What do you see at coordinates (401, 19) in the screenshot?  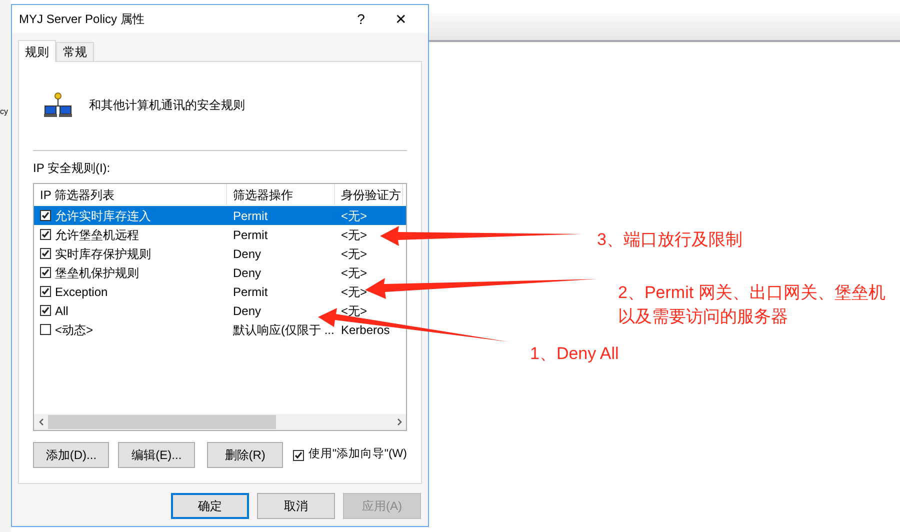 I see `close-button: ✕` at bounding box center [401, 19].